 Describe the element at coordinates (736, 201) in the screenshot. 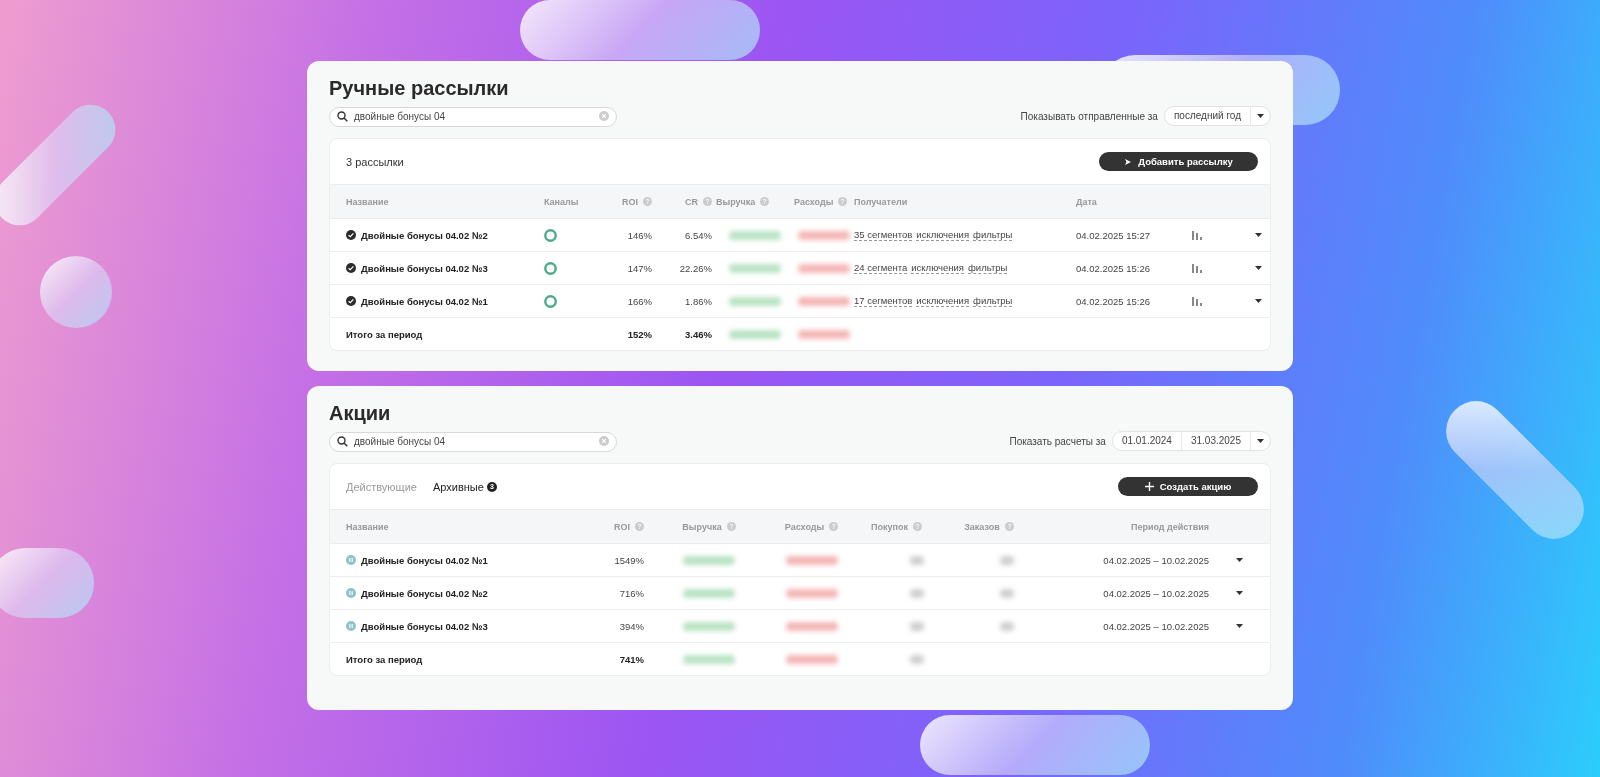

I see `column-header: Выручка` at that location.